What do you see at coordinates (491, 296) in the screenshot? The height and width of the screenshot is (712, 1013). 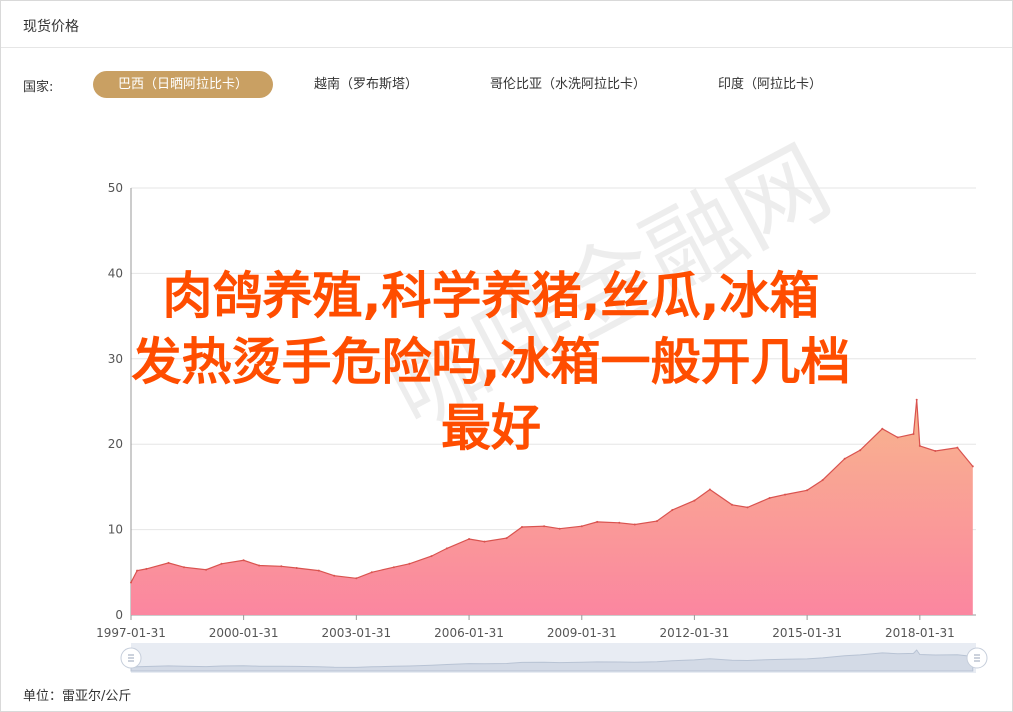 I see `overlay-line-1: 肉鸽养殖,科学养猪,丝瓜,冰箱` at bounding box center [491, 296].